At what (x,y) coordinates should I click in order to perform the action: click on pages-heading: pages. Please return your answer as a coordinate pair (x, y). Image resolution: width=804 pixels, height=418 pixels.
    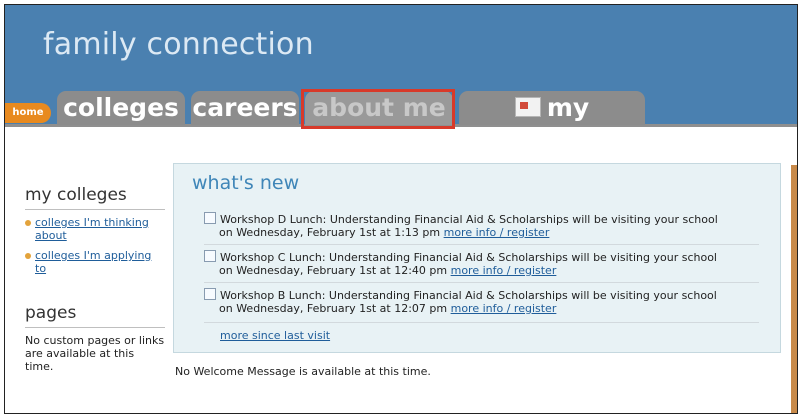
    Looking at the image, I should click on (95, 315).